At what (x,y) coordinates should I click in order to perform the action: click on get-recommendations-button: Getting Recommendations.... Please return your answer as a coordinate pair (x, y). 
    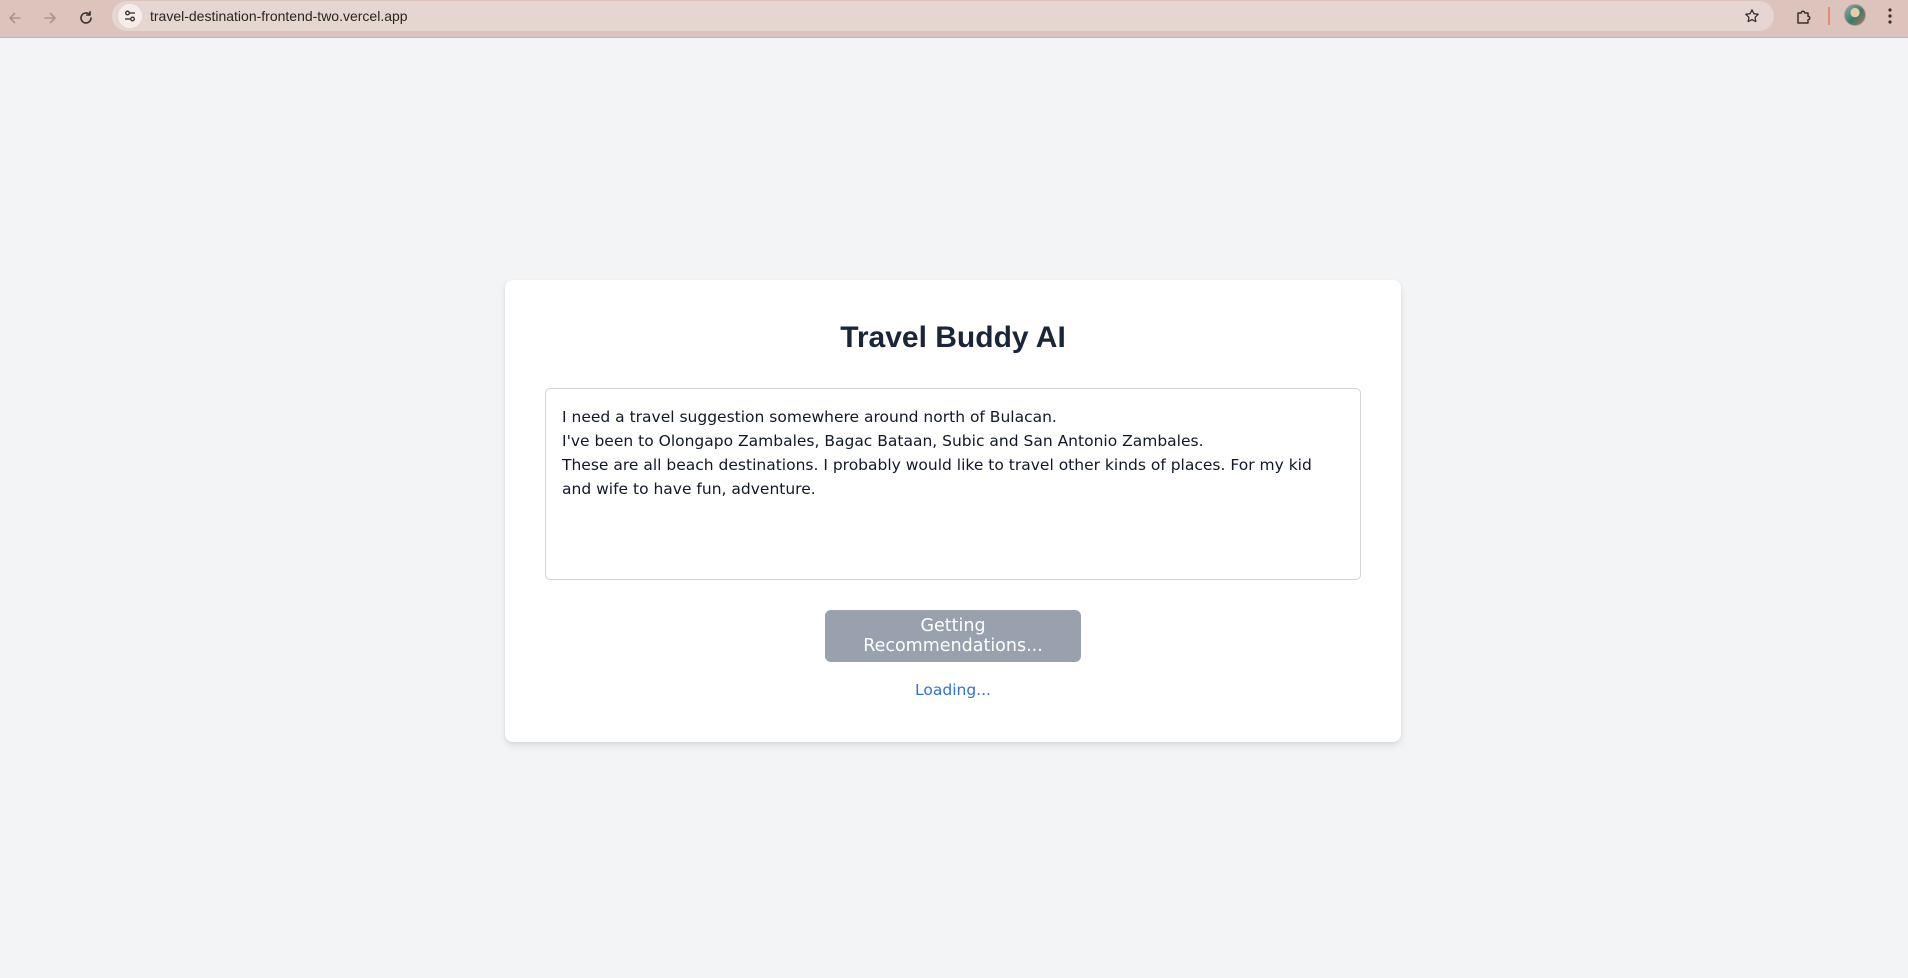
    Looking at the image, I should click on (953, 636).